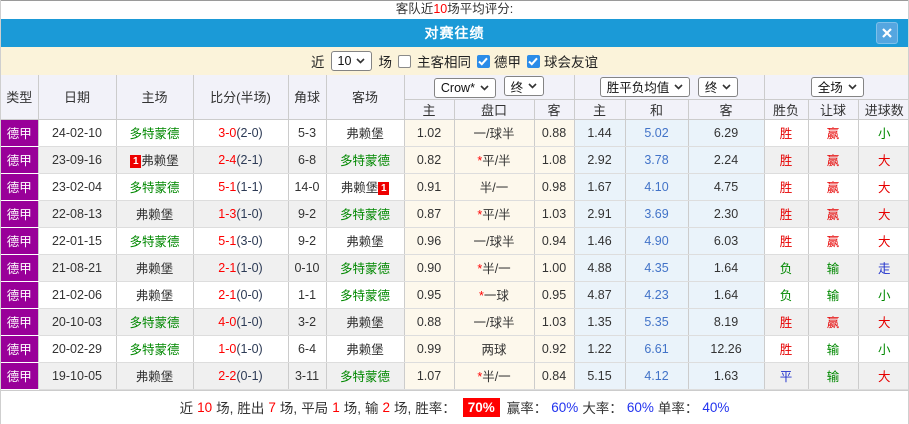  I want to click on header-goals: 进球数, so click(883, 109).